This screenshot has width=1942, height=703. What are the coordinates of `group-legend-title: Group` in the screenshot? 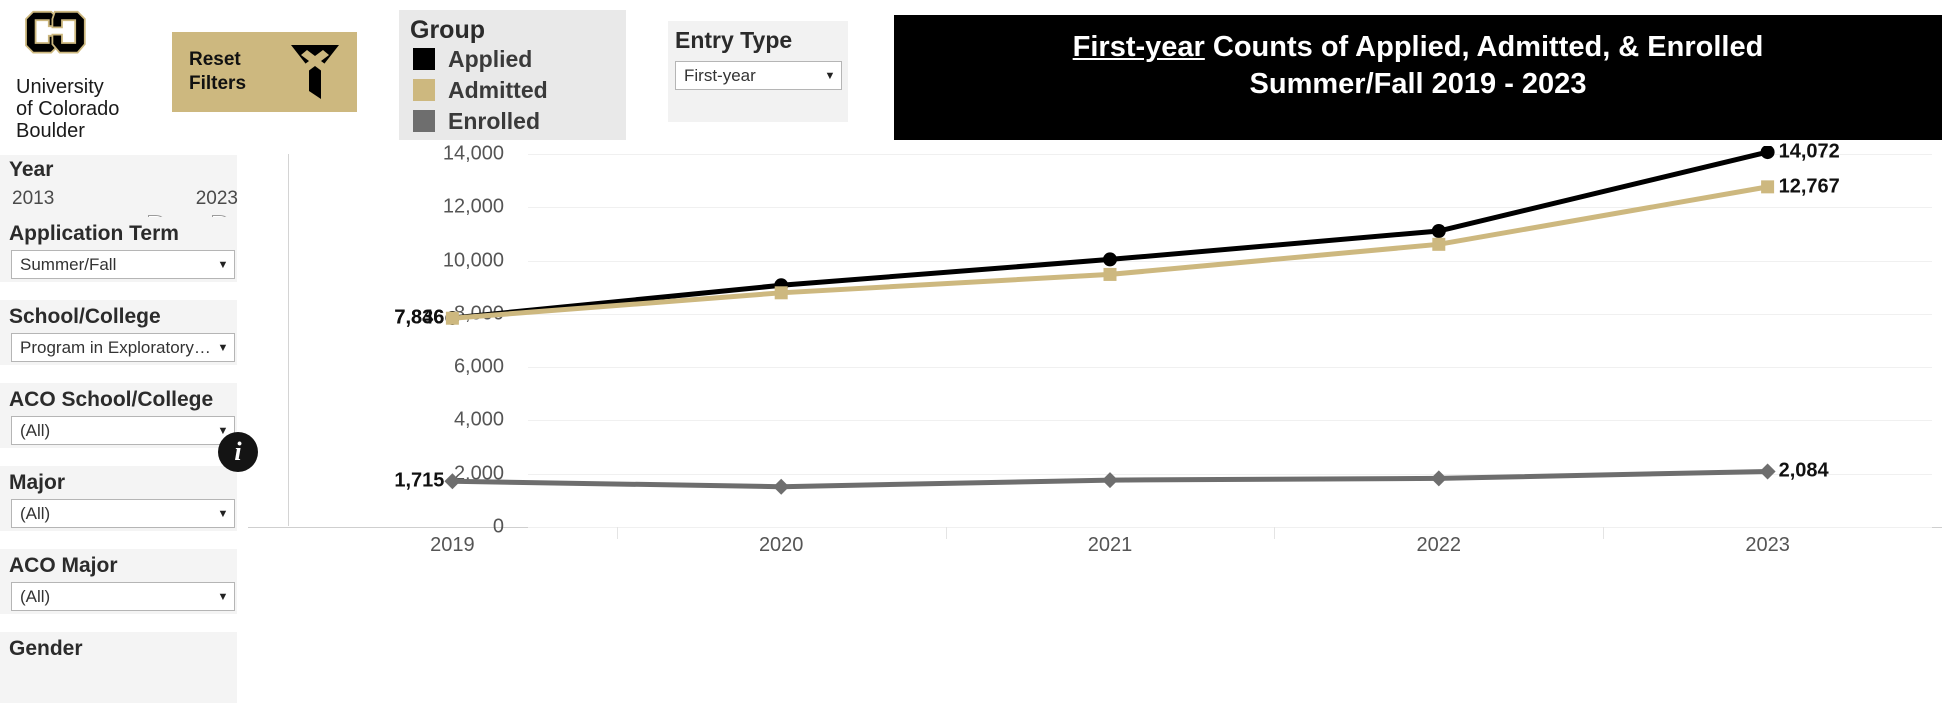 It's located at (447, 30).